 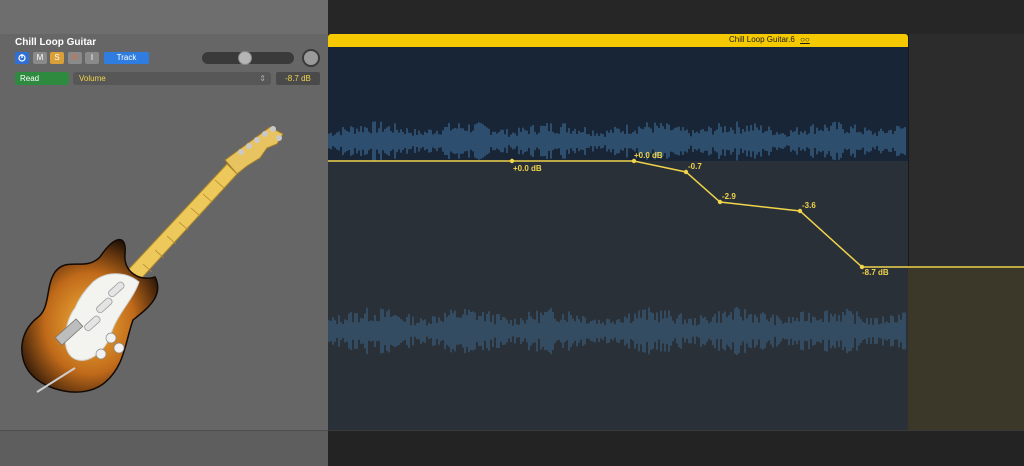 What do you see at coordinates (617, 141) in the screenshot?
I see `waveform-upper-channel` at bounding box center [617, 141].